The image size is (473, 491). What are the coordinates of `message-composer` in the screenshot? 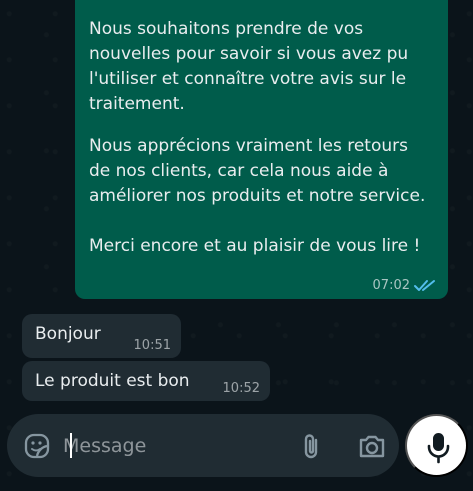 It's located at (203, 445).